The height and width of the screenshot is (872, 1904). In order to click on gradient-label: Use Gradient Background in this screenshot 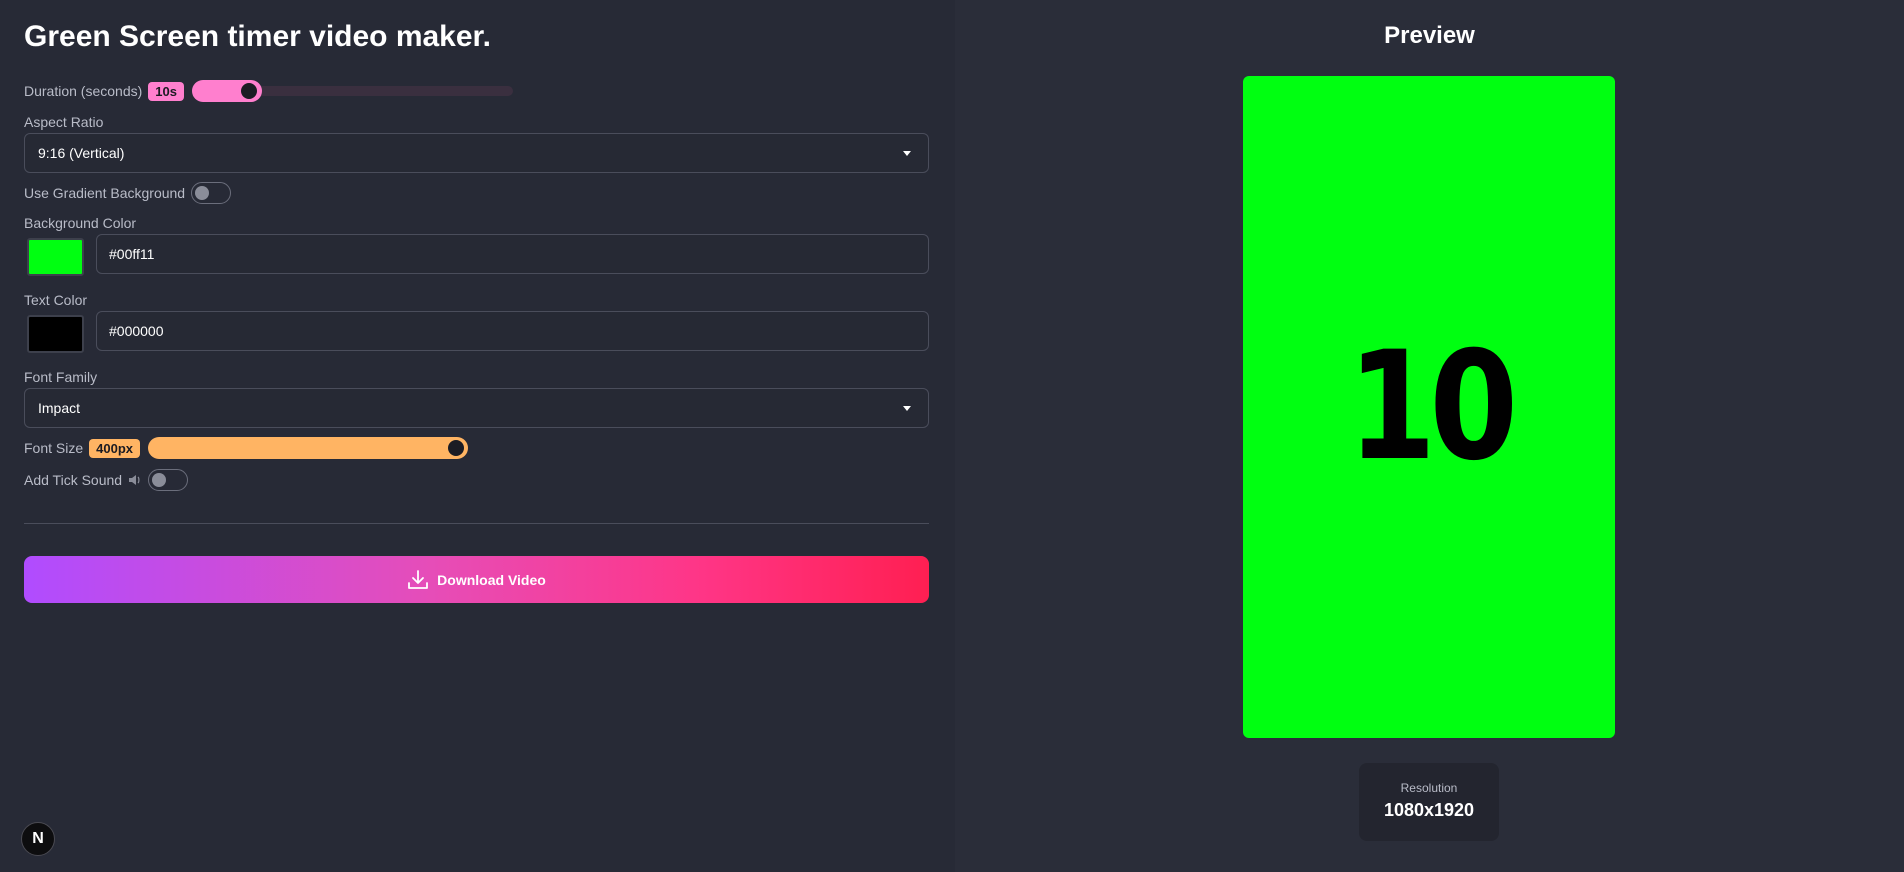, I will do `click(105, 193)`.